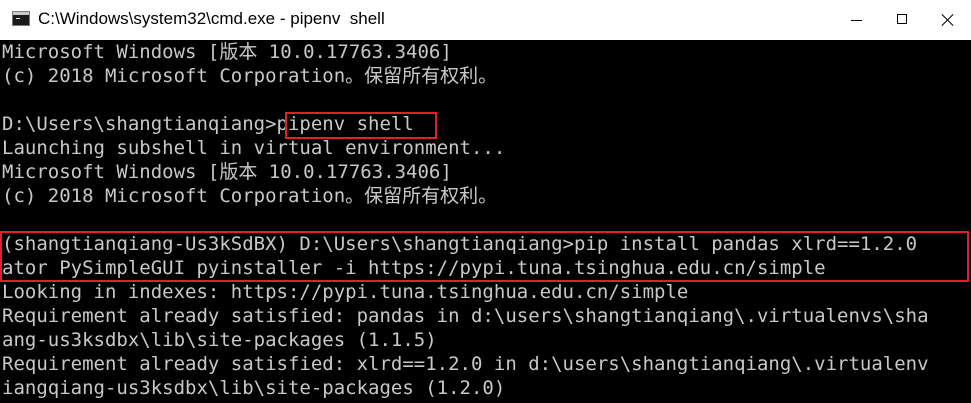  Describe the element at coordinates (21, 18) in the screenshot. I see `cmd-app-icon` at that location.